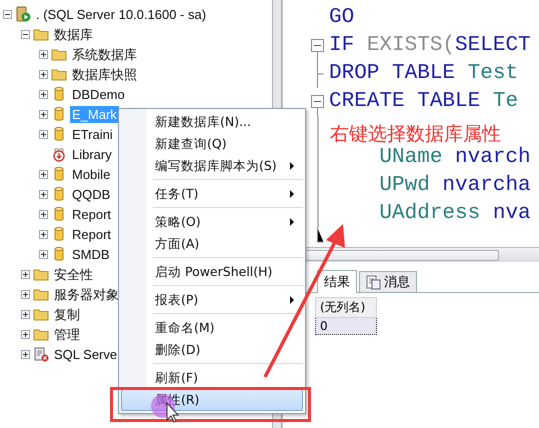 The image size is (539, 428). I want to click on agent-icon, so click(41, 354).